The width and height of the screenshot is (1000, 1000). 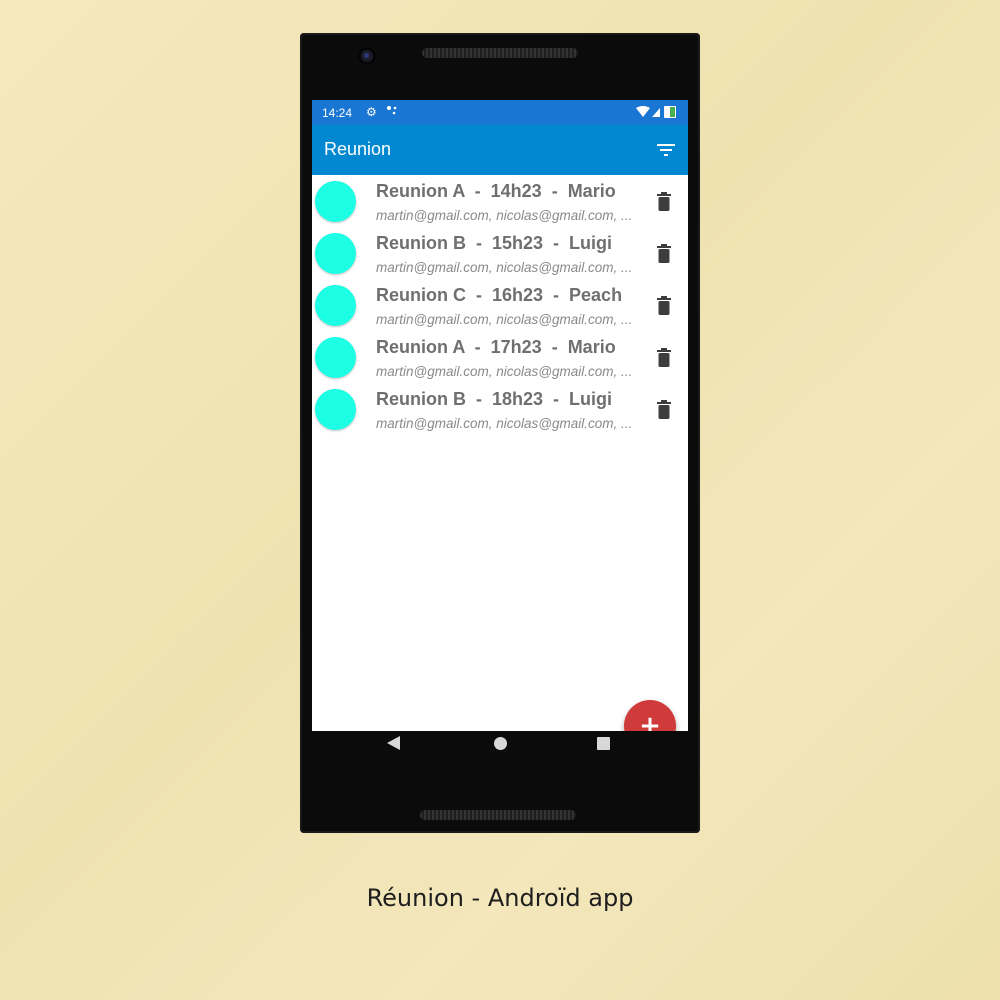 I want to click on add-meeting-button: +, so click(x=650, y=715).